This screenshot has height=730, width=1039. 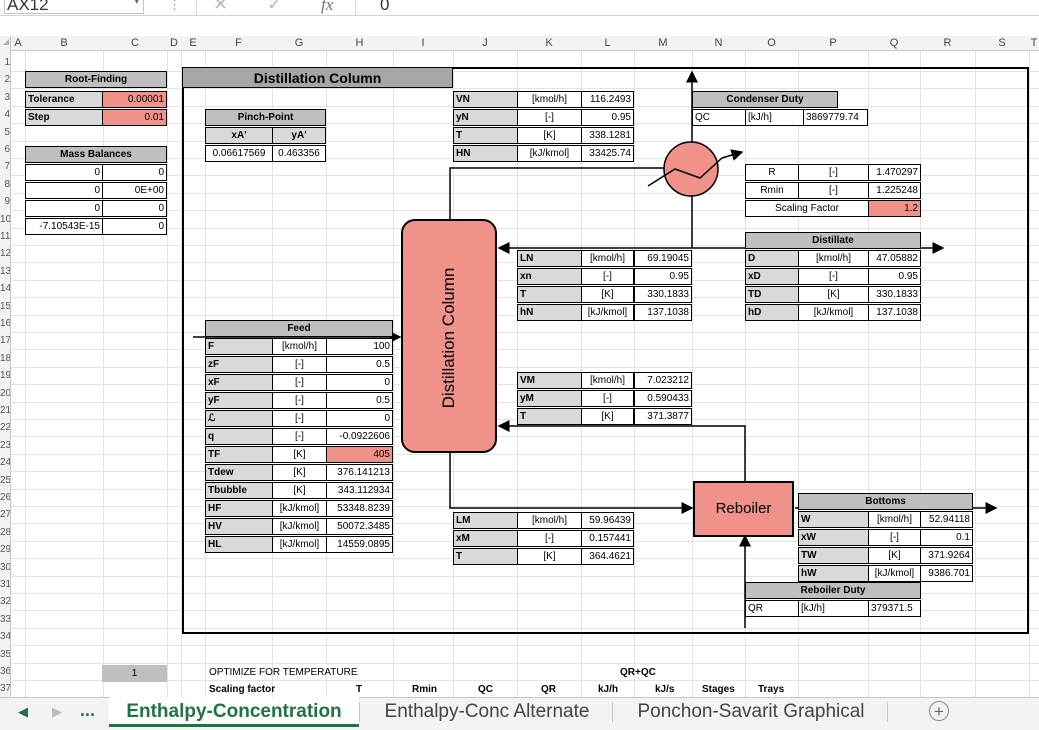 I want to click on tab-enthalpy-conc-alternate: Enthalpy-Conc Alternate, so click(x=487, y=712).